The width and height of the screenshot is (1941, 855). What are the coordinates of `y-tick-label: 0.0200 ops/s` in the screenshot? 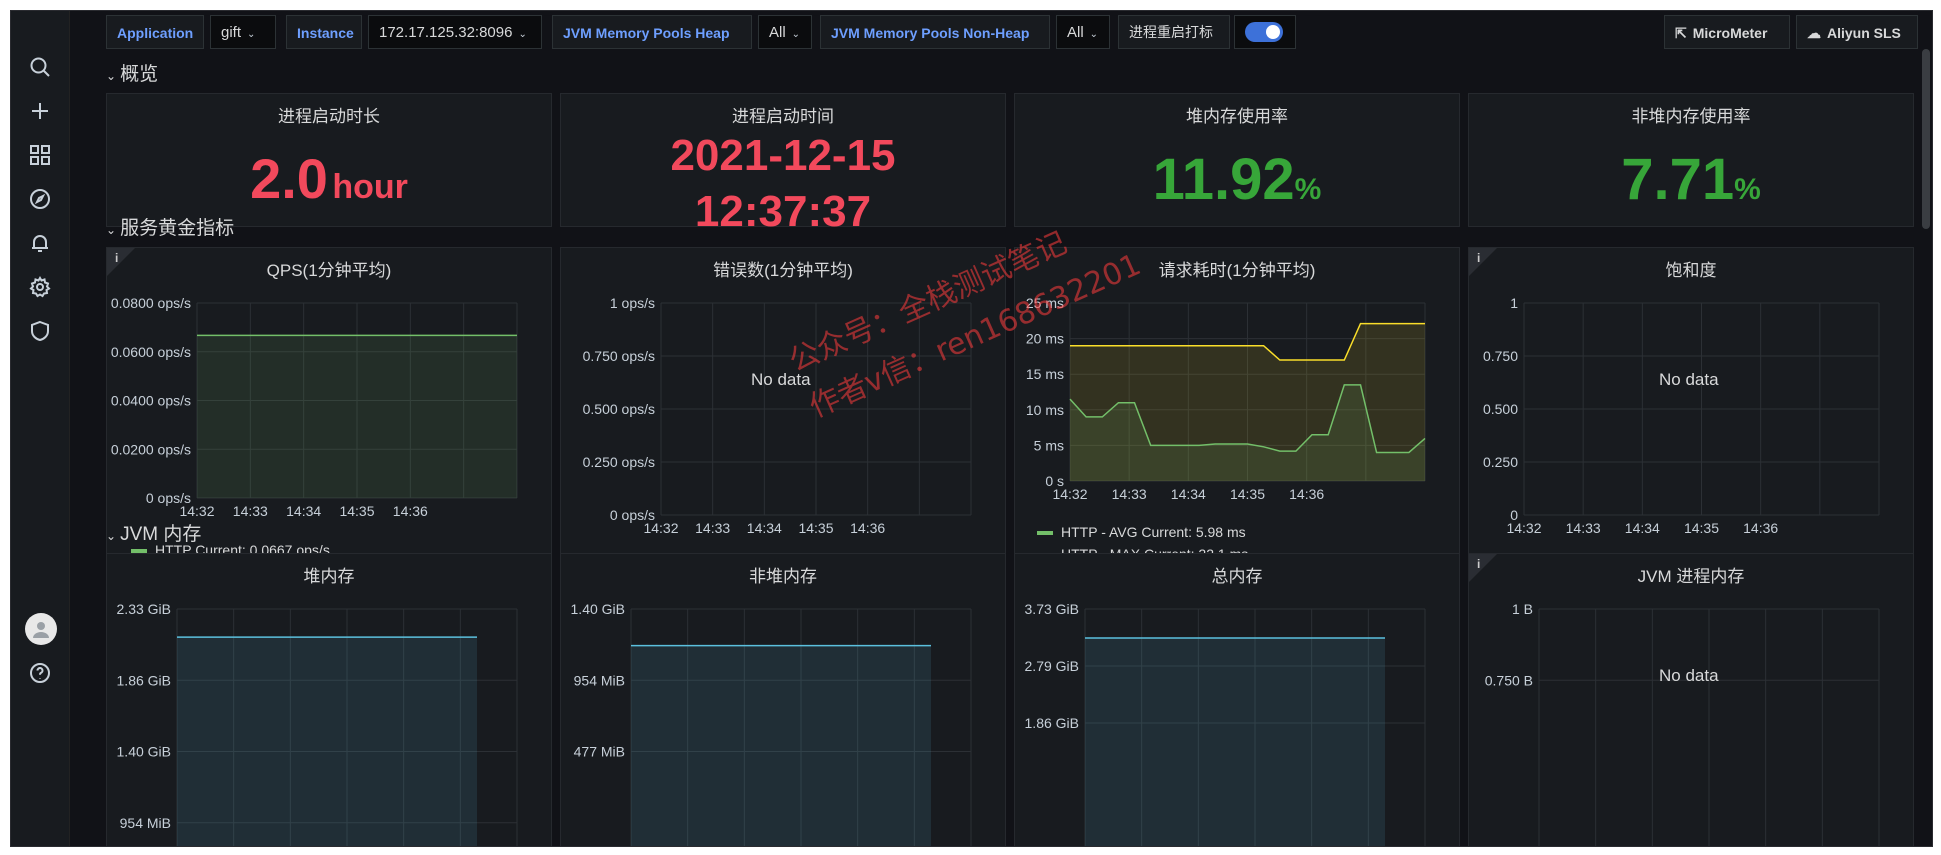 It's located at (151, 449).